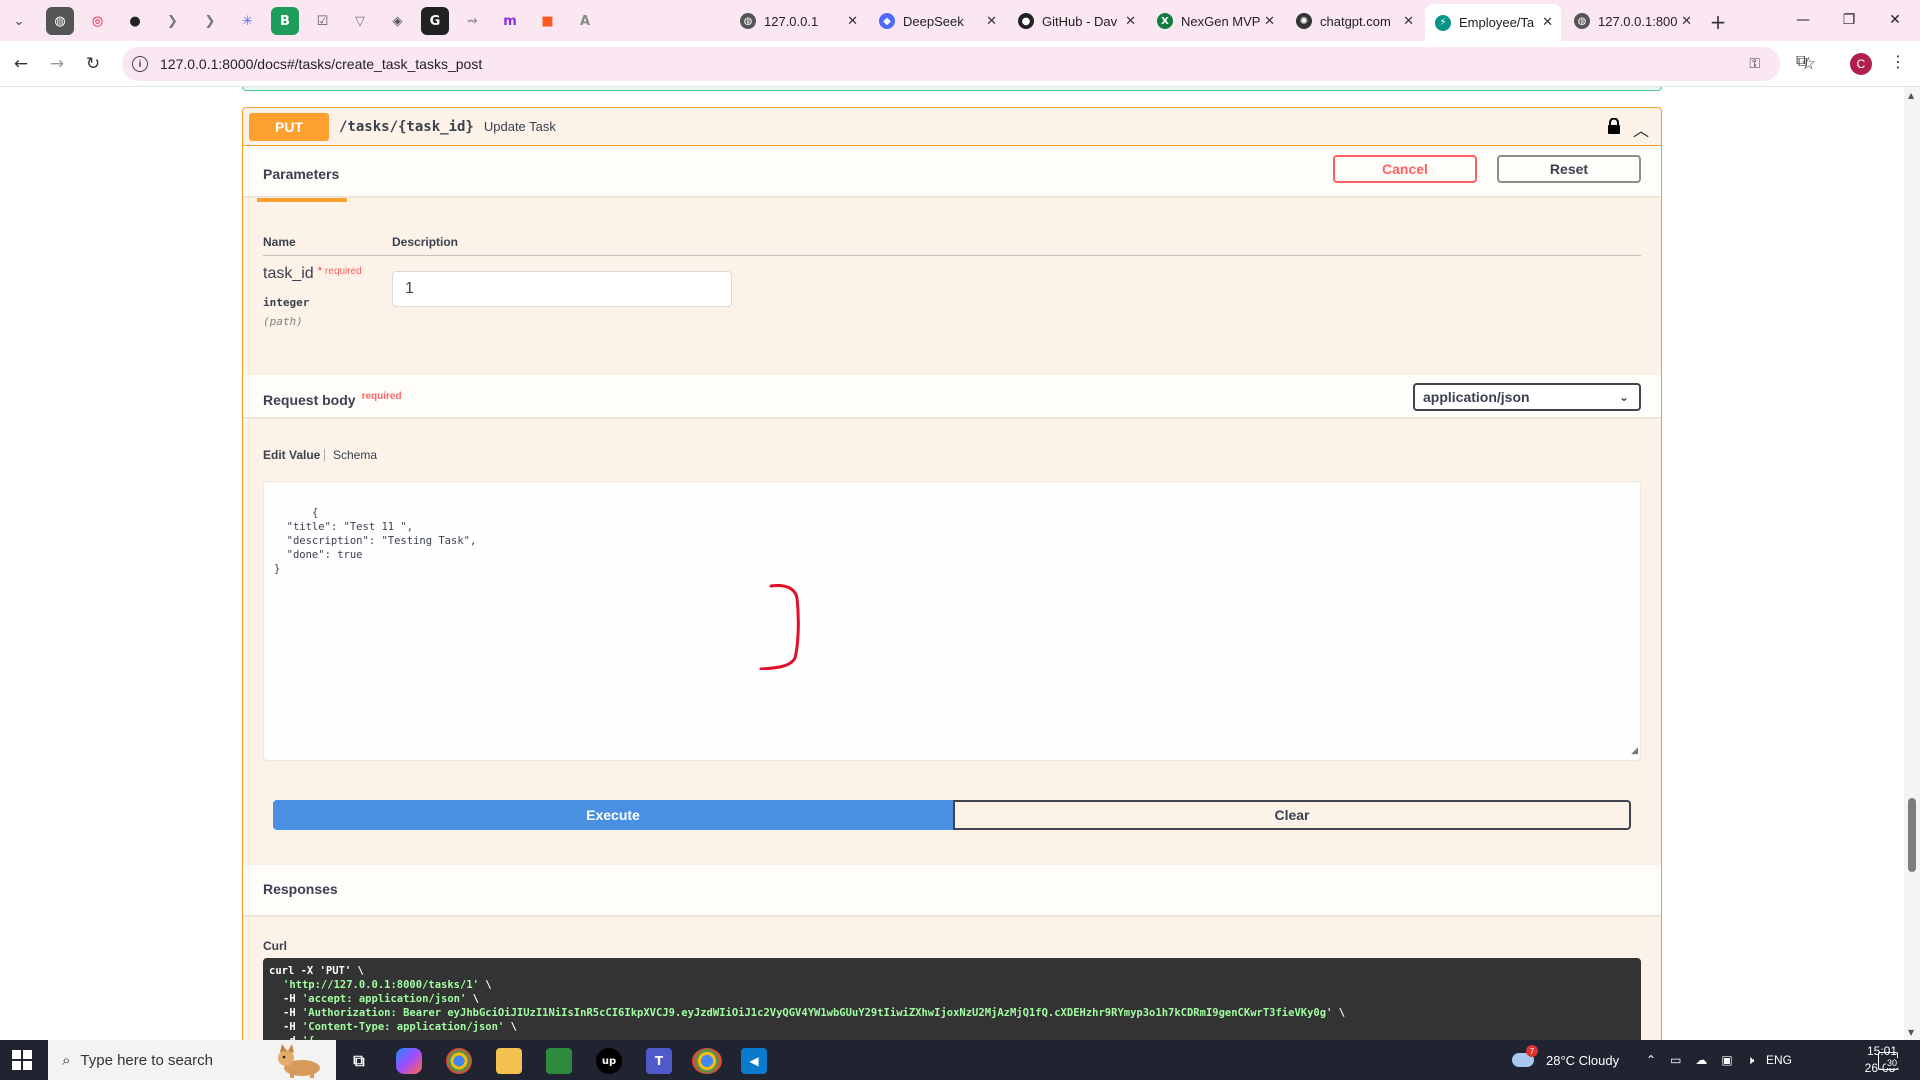 The width and height of the screenshot is (1920, 1080). Describe the element at coordinates (435, 21) in the screenshot. I see `pinned-tab-g-icon: G` at that location.